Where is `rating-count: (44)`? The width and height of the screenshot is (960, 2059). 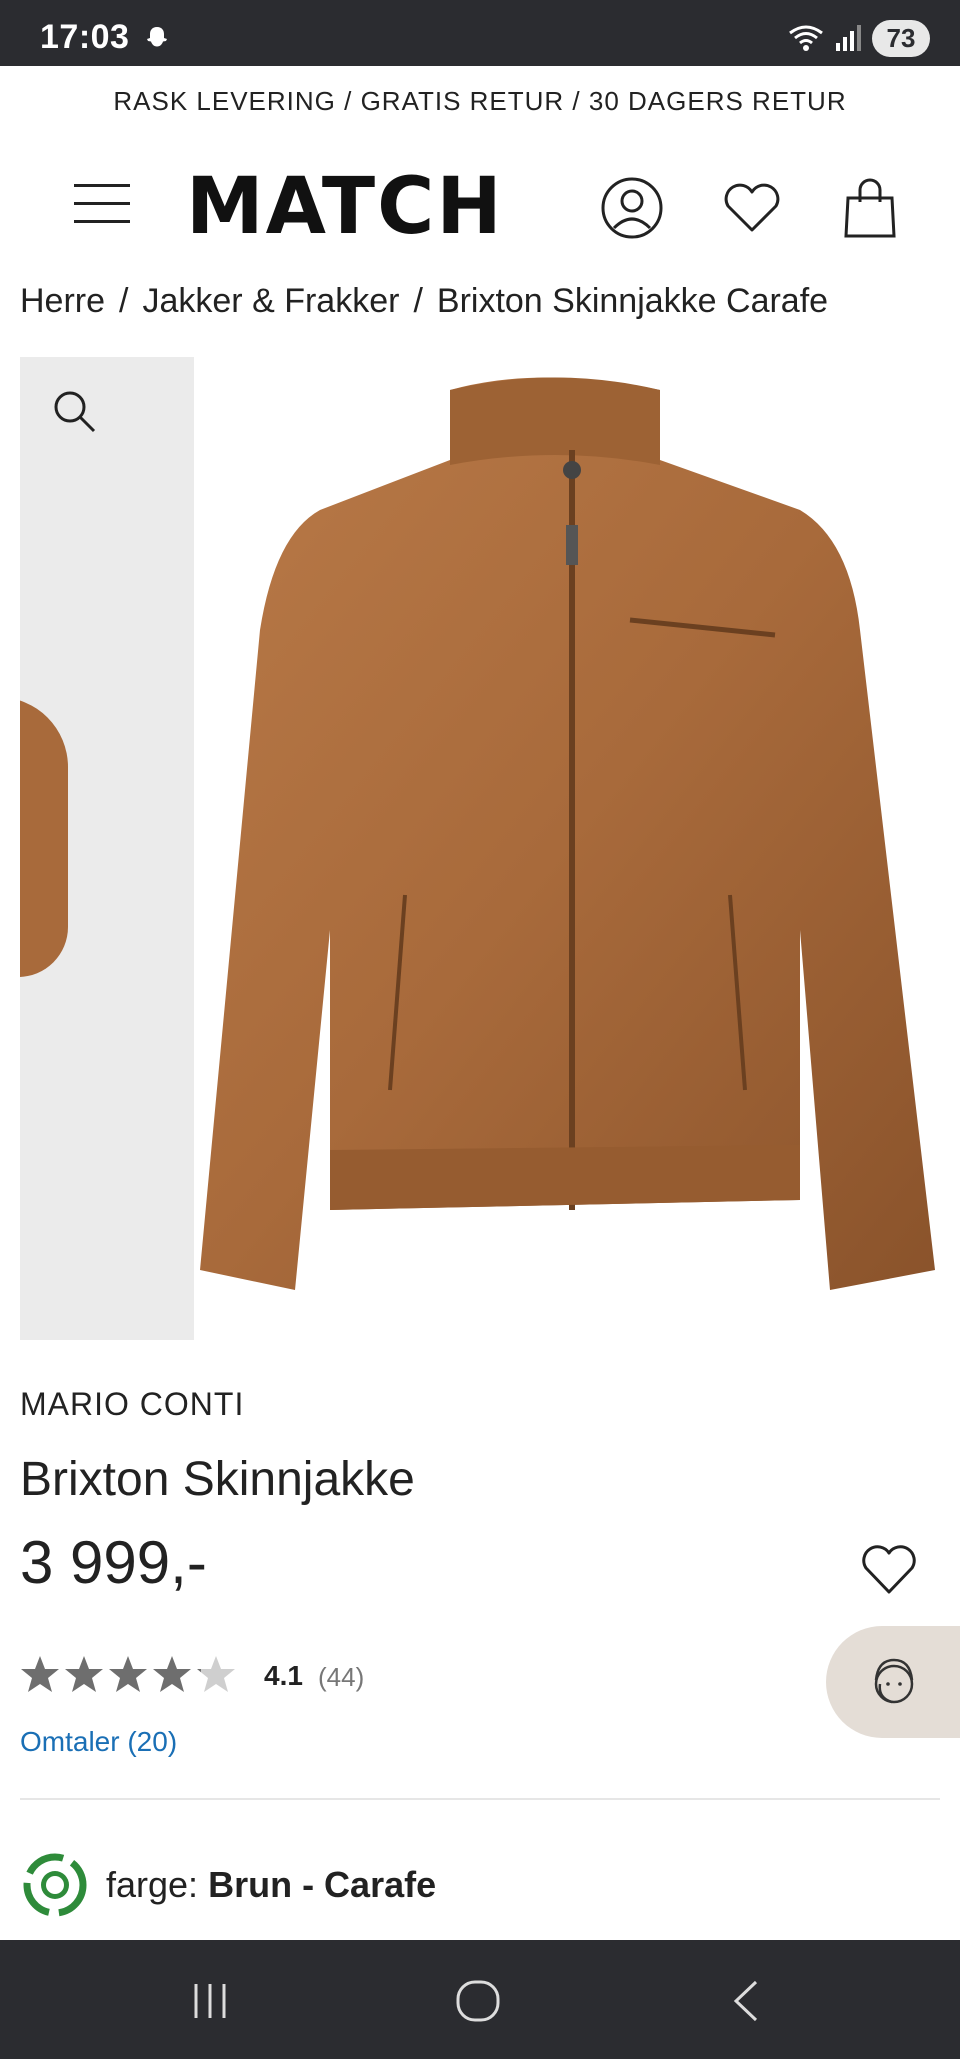 rating-count: (44) is located at coordinates (341, 1677).